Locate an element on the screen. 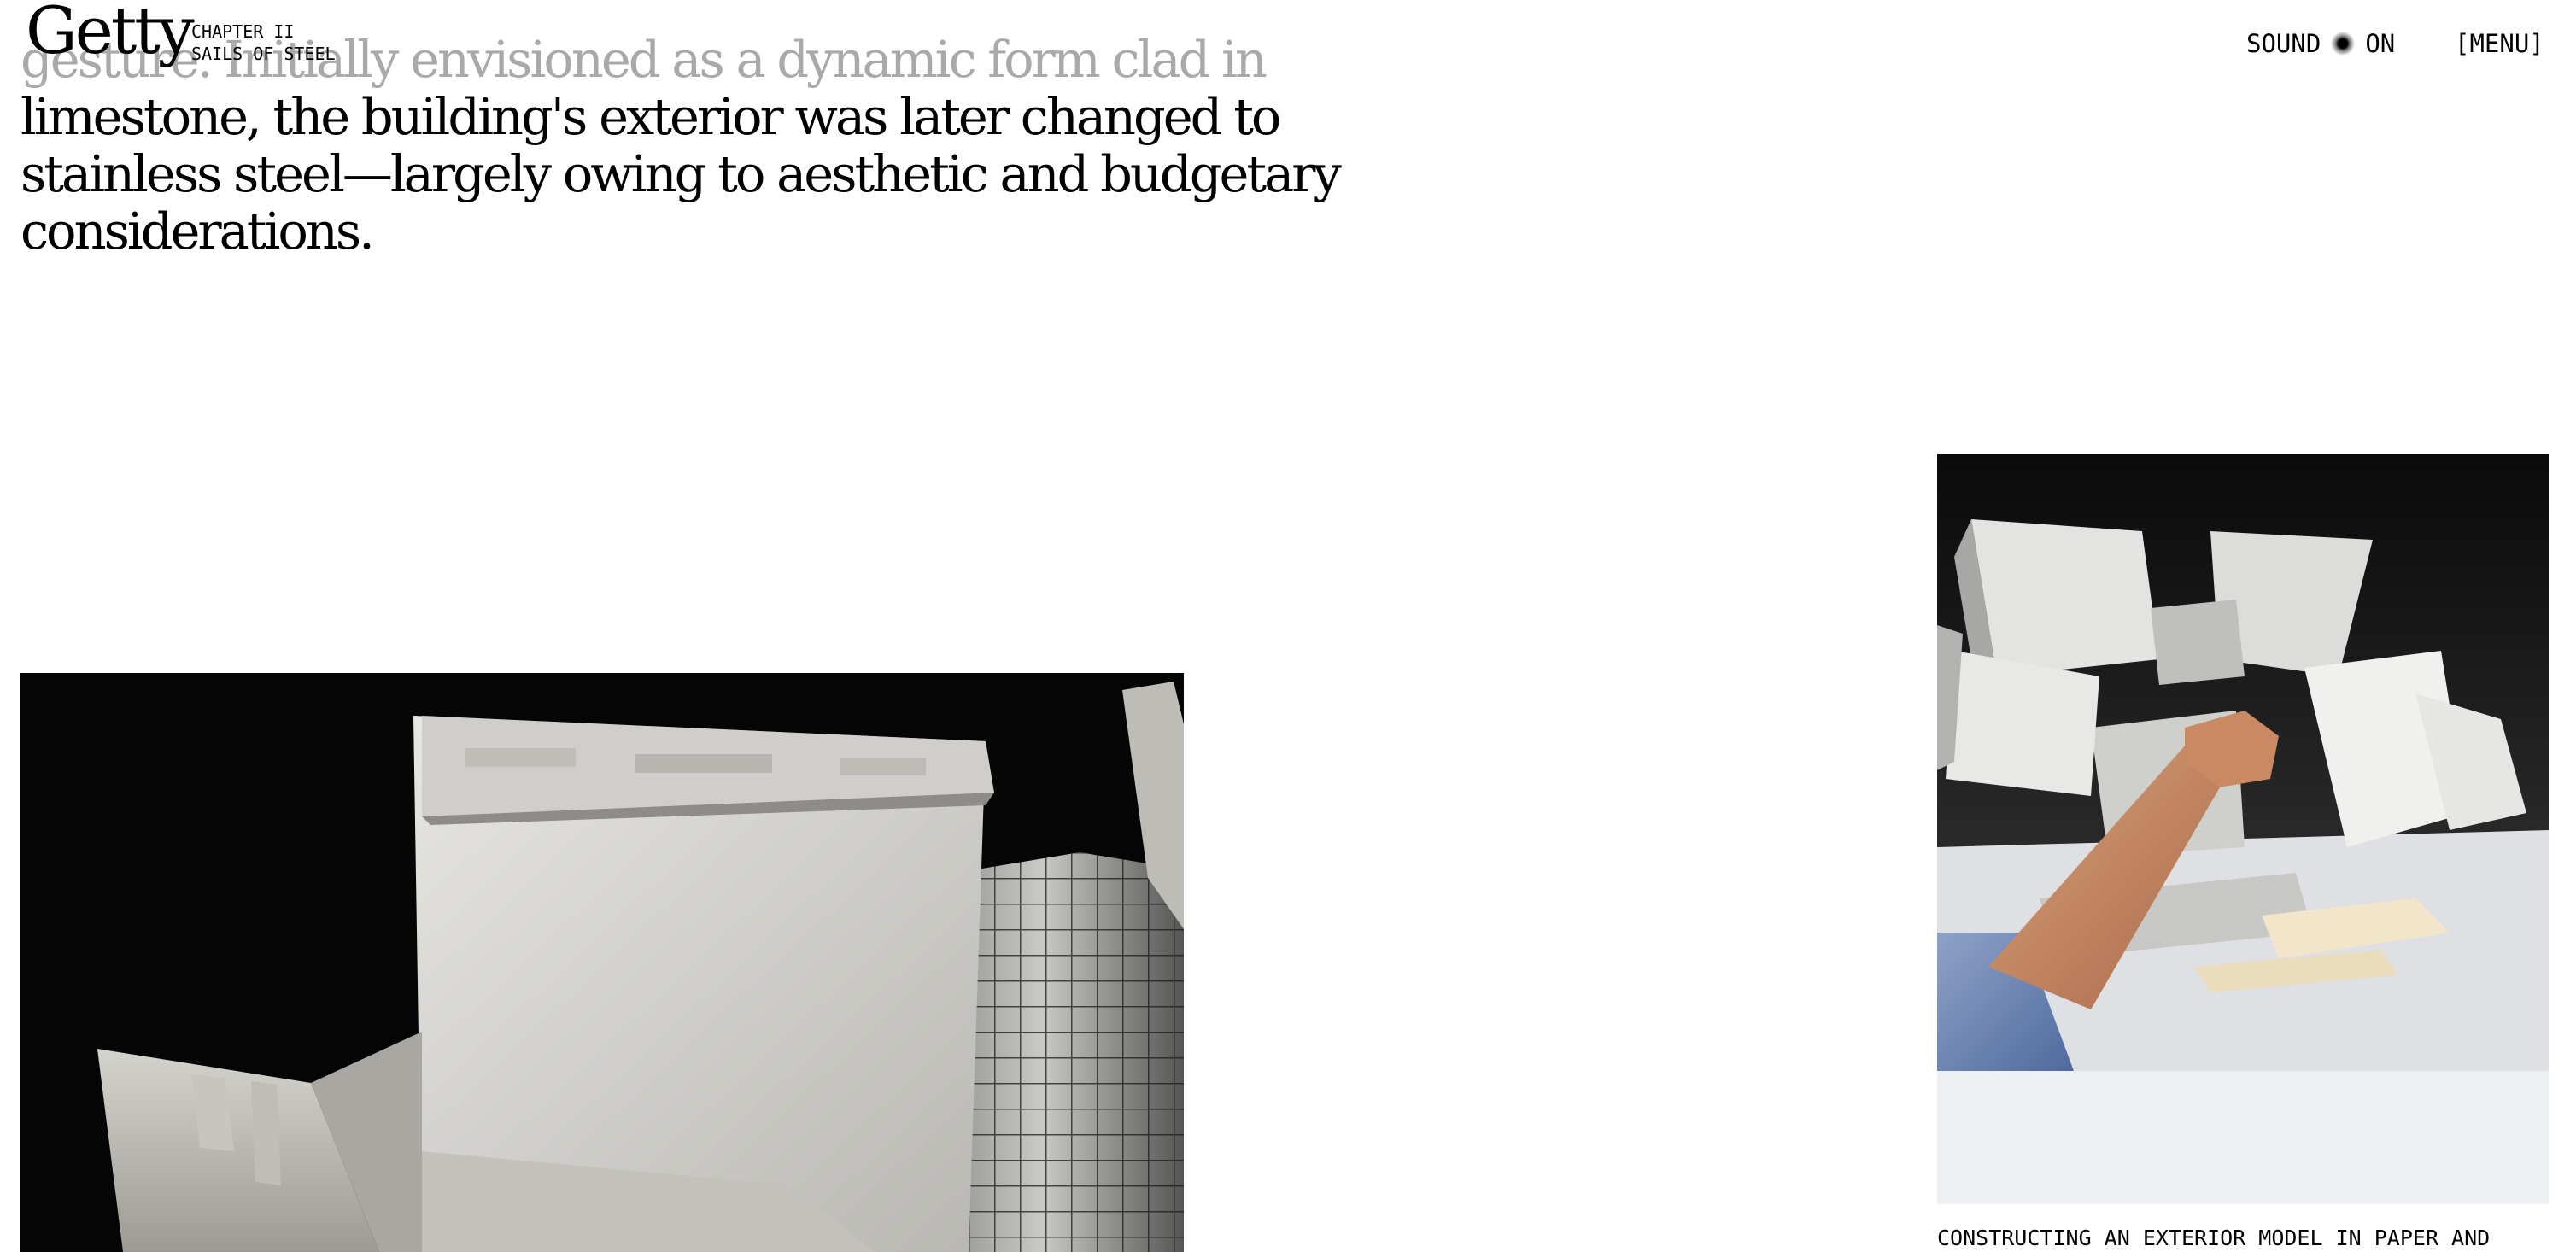 This screenshot has width=2576, height=1252. getty-logo: Getty is located at coordinates (111, 31).